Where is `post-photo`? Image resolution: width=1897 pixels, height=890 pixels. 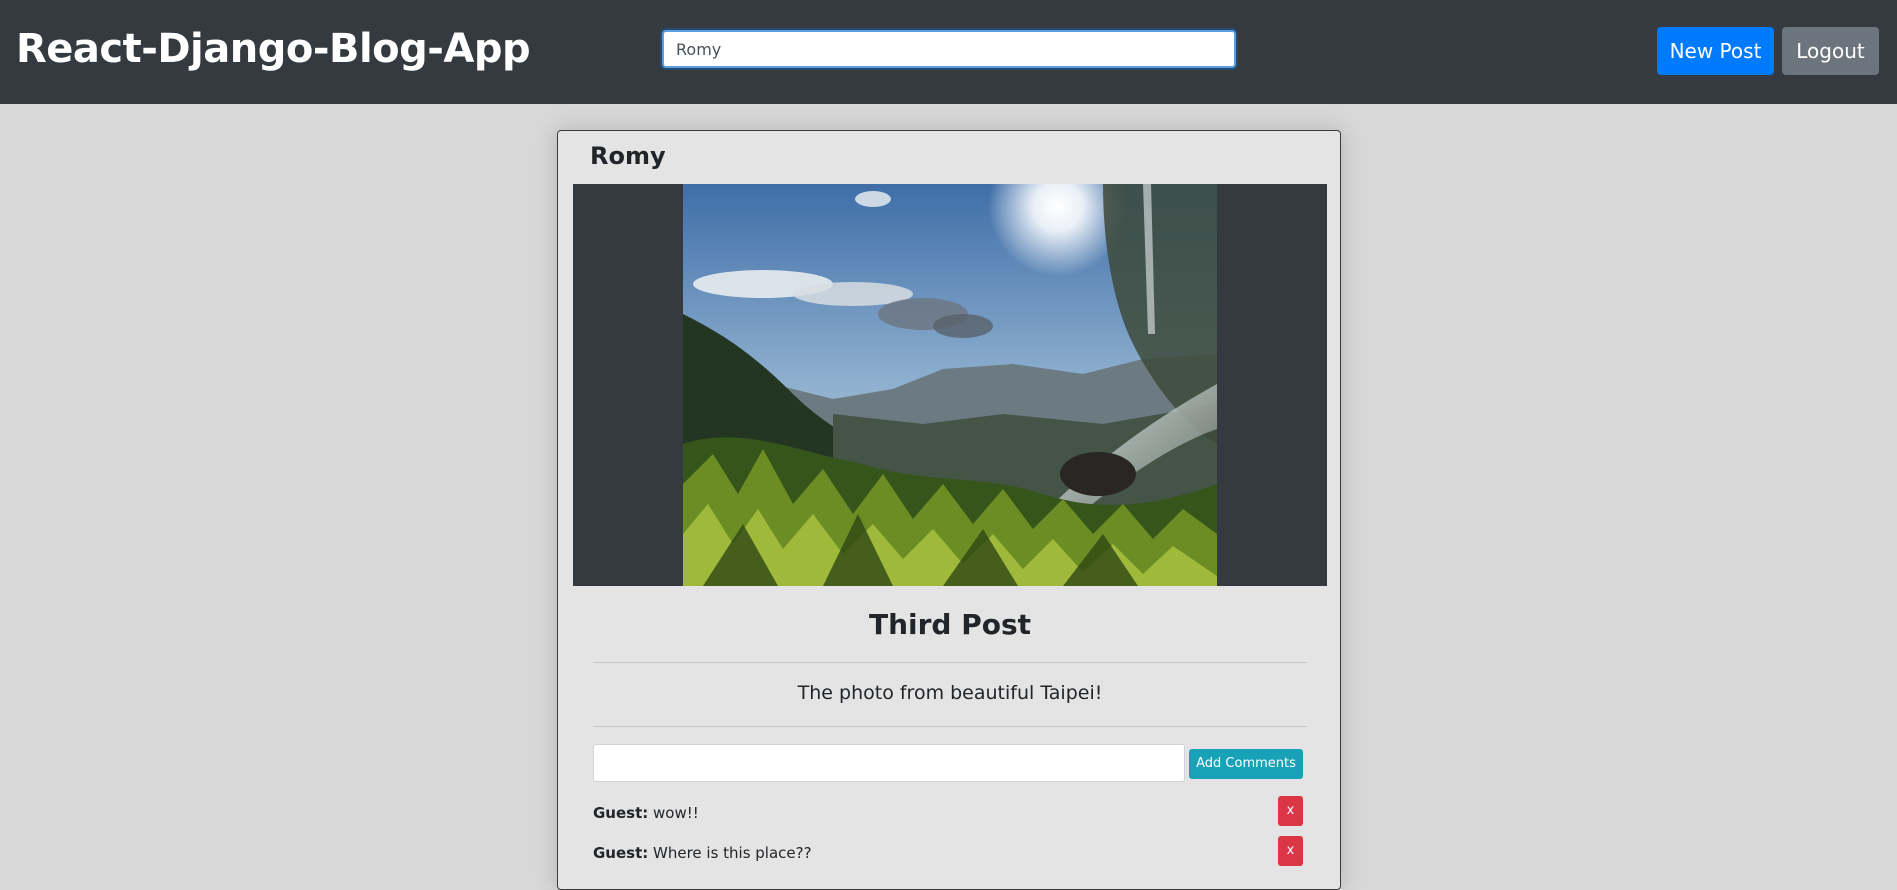
post-photo is located at coordinates (950, 385).